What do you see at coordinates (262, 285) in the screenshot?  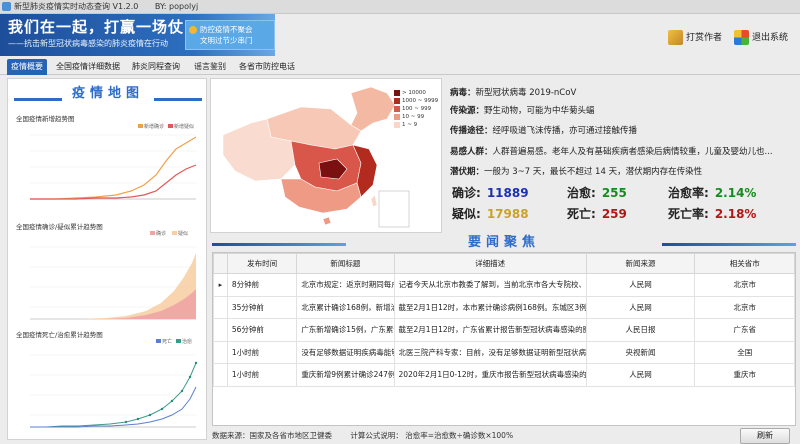 I see `news-time: 8分钟前` at bounding box center [262, 285].